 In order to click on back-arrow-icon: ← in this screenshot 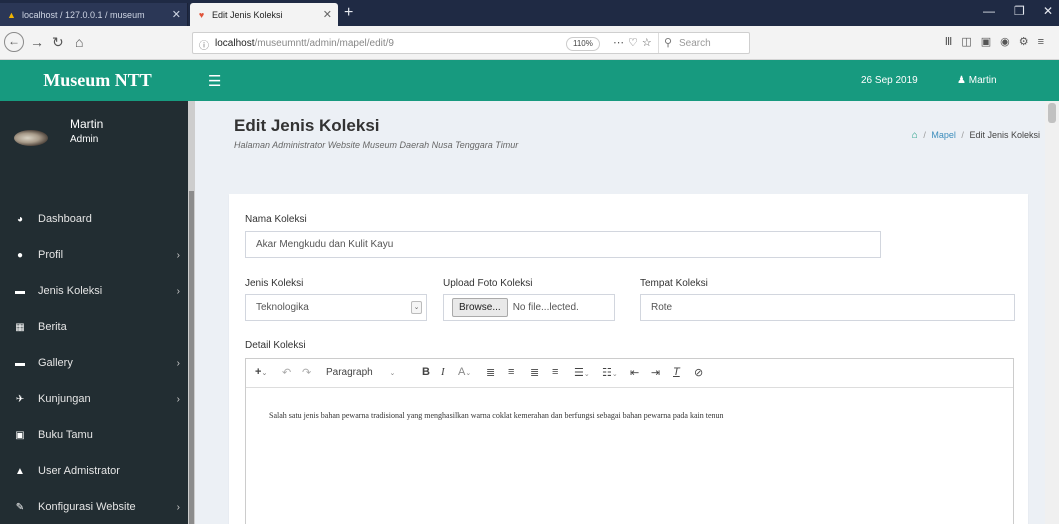, I will do `click(14, 42)`.